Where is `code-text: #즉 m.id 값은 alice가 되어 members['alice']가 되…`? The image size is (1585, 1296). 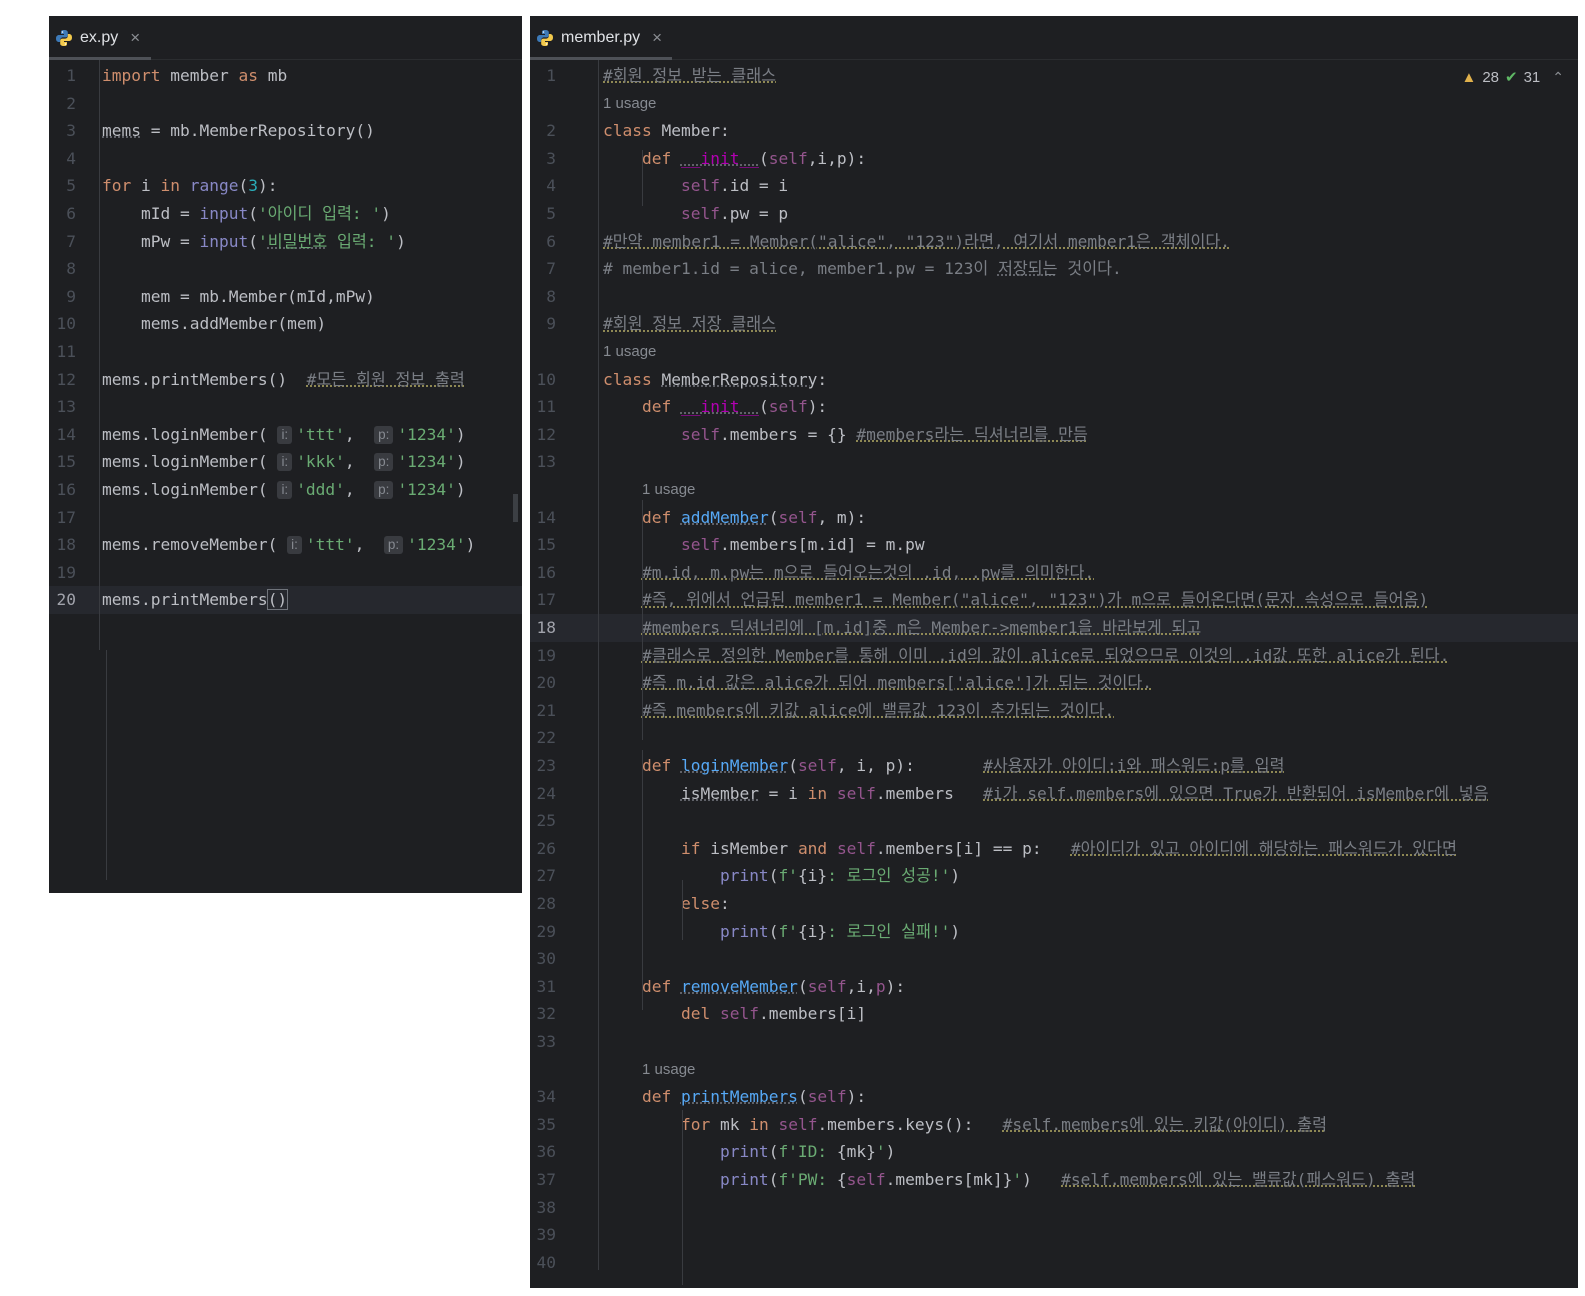
code-text: #즉 m.id 값은 alice가 되어 members['alice']가 되… is located at coordinates (877, 683).